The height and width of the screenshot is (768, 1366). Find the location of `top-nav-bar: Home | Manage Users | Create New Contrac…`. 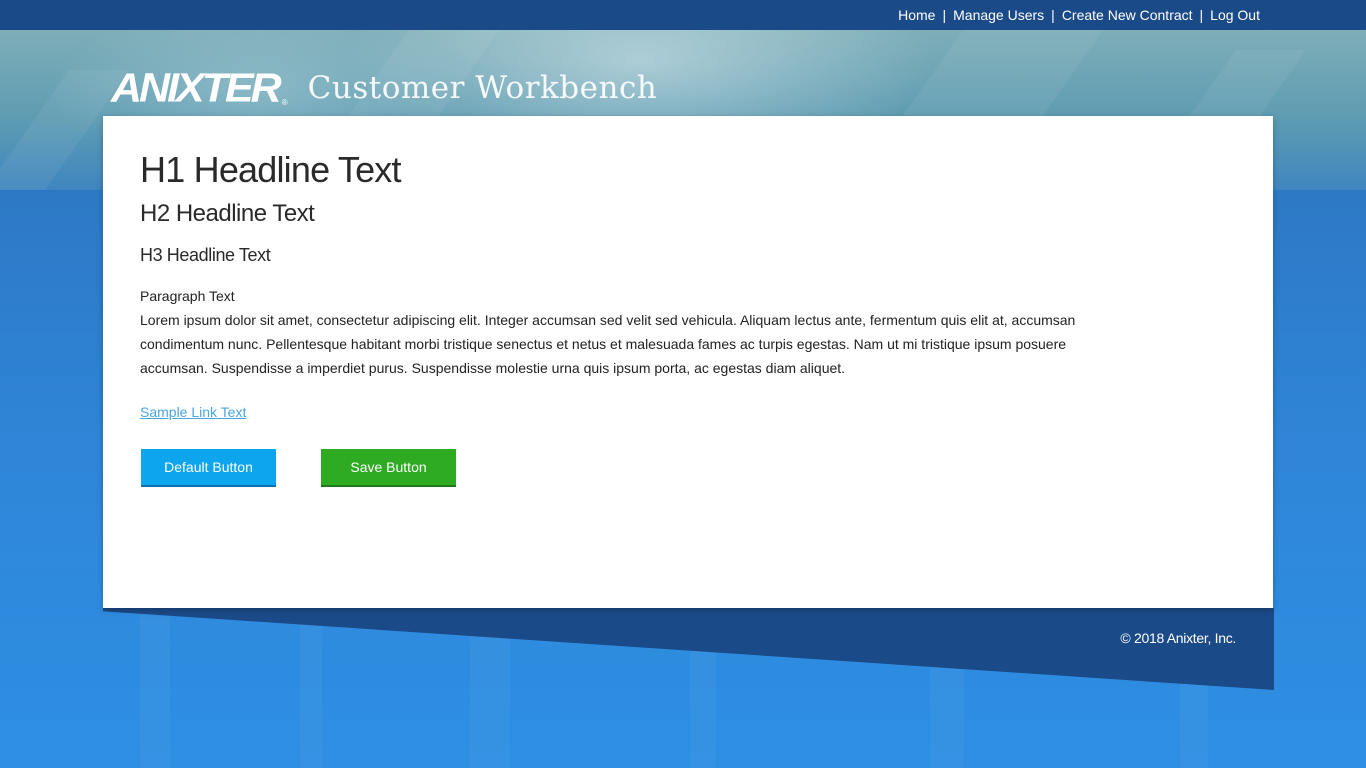

top-nav-bar: Home | Manage Users | Create New Contrac… is located at coordinates (683, 15).